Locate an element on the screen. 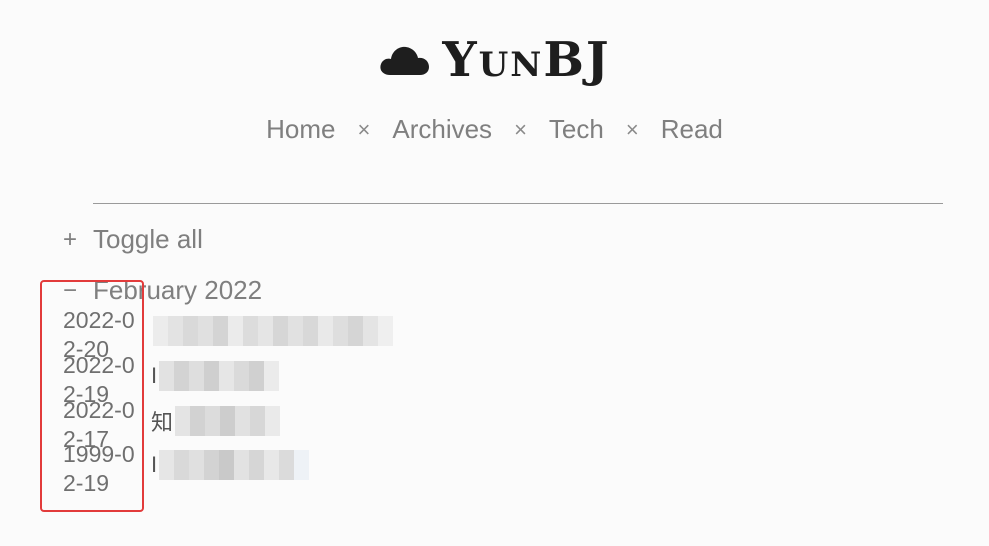 This screenshot has height=546, width=989. plus-icon: + is located at coordinates (70, 239).